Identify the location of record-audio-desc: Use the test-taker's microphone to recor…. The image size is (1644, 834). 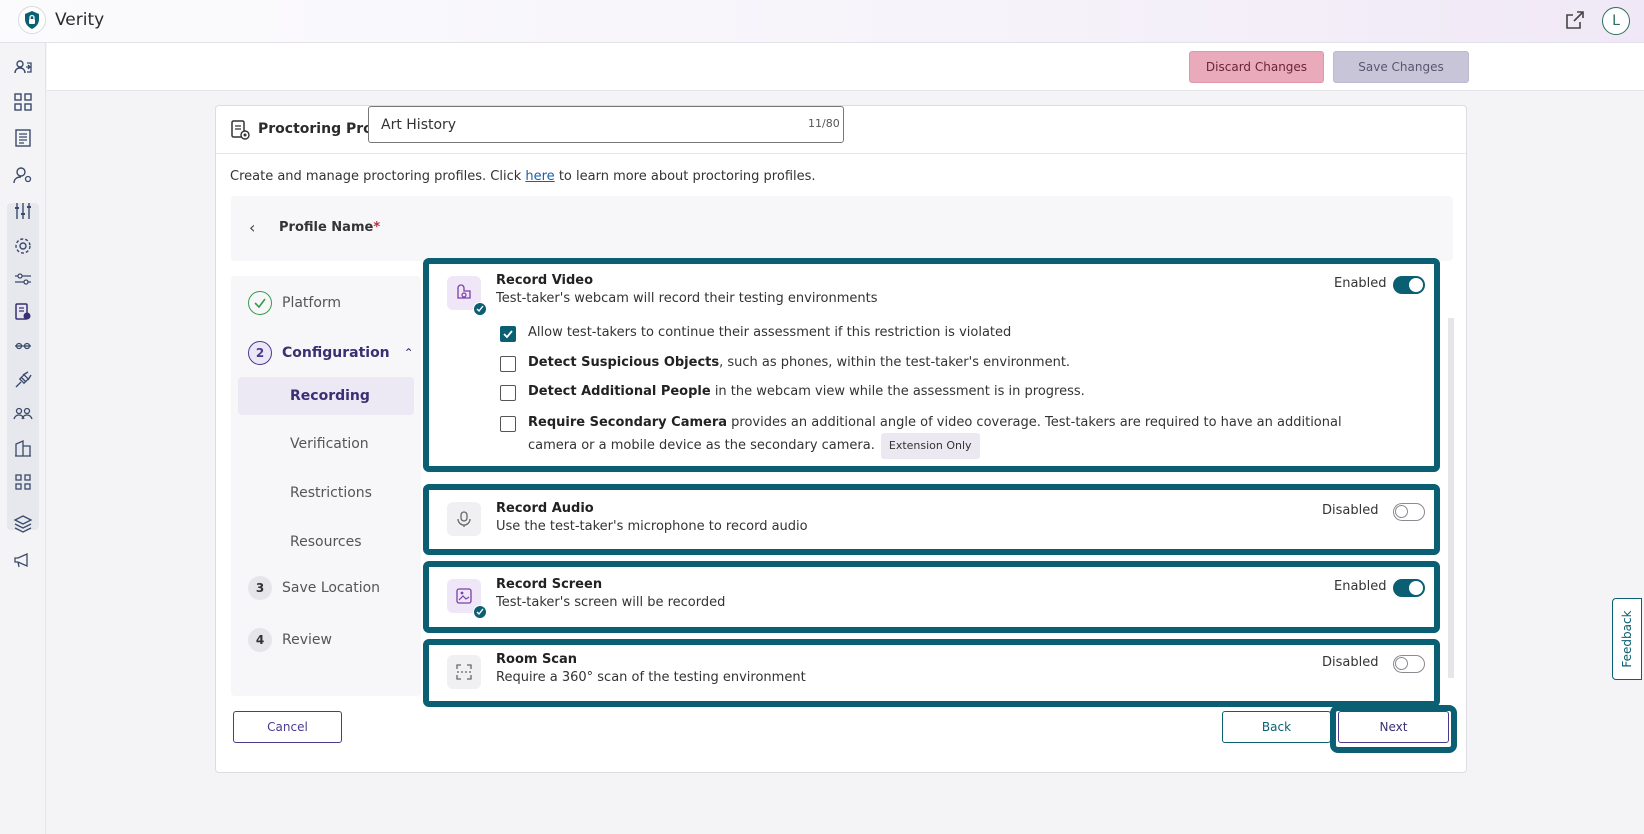
(652, 526).